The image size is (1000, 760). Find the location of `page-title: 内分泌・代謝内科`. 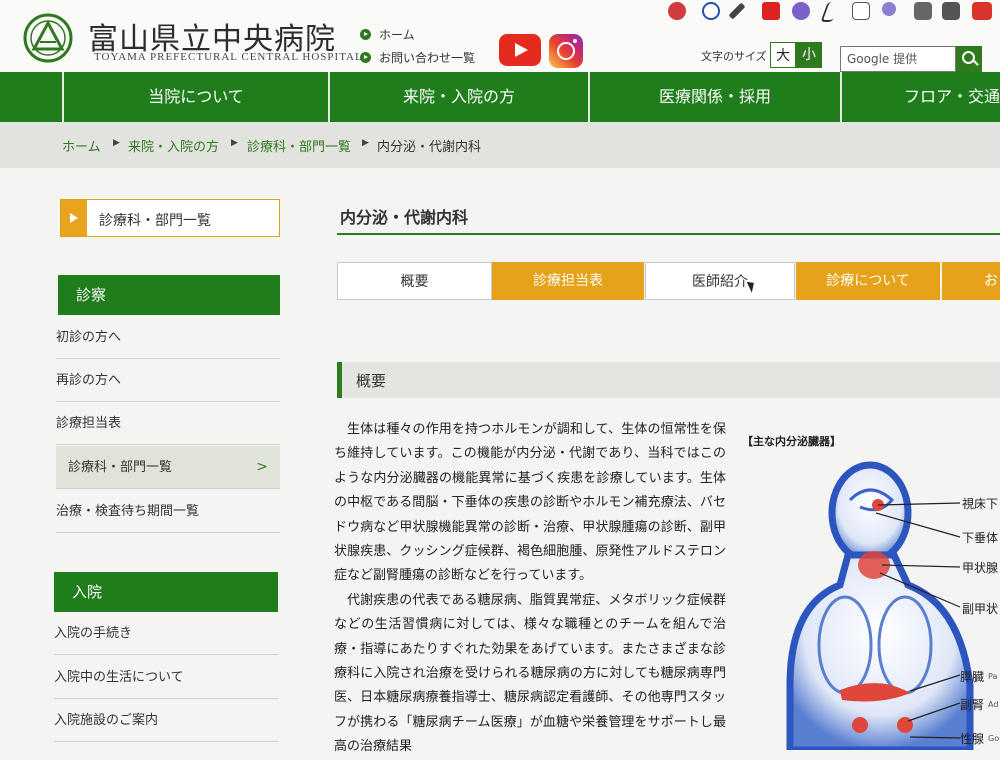

page-title: 内分泌・代謝内科 is located at coordinates (404, 217).